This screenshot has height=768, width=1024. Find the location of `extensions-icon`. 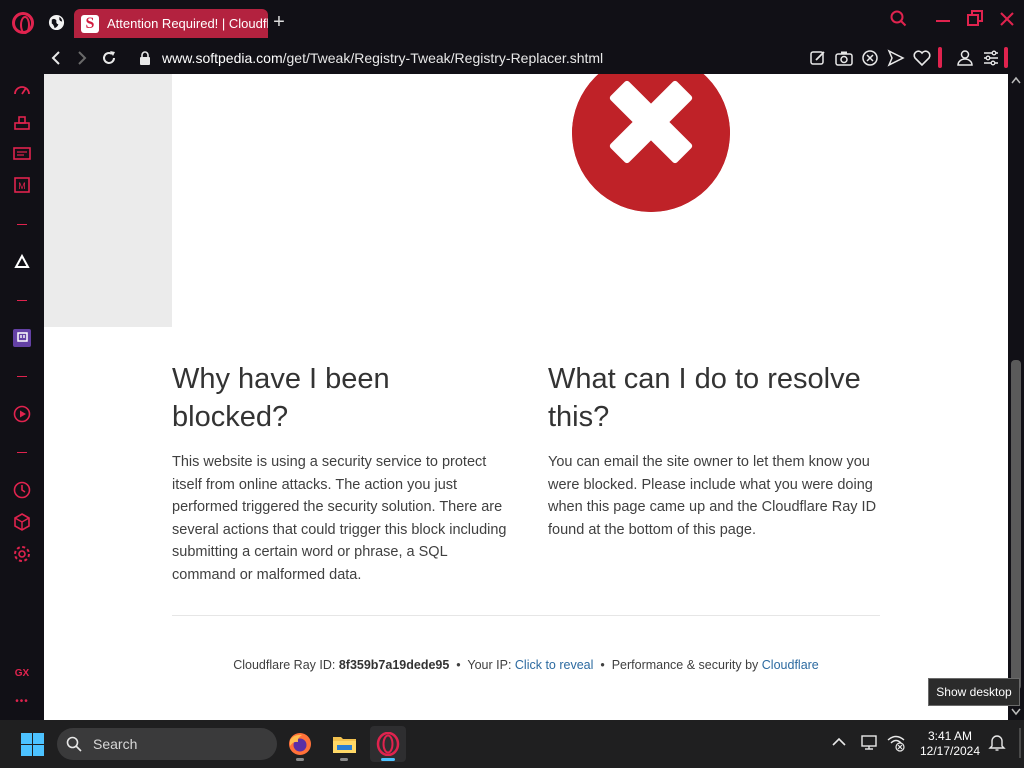

extensions-icon is located at coordinates (22, 522).